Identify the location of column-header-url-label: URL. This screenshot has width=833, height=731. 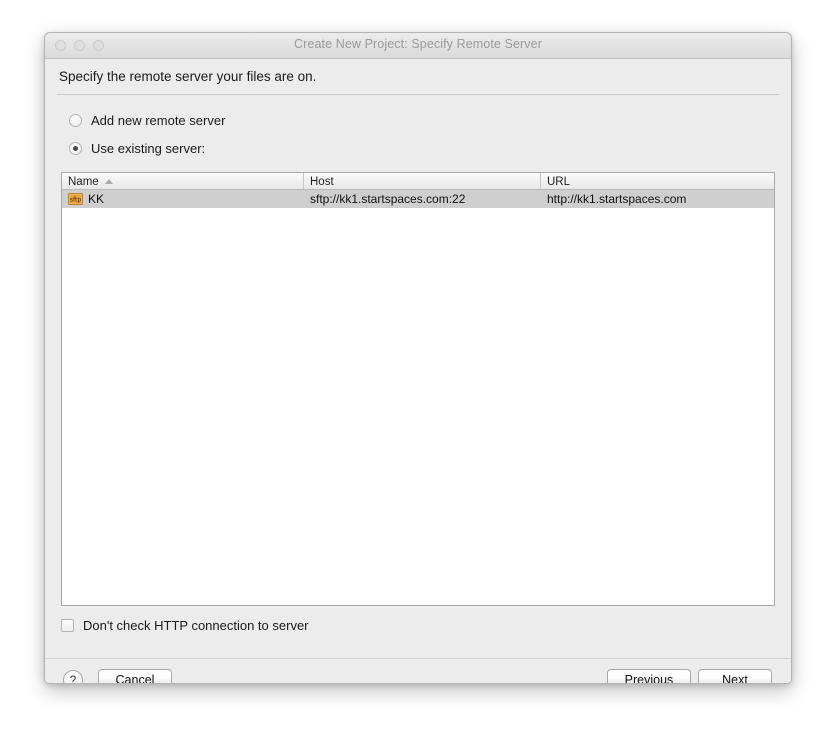
(559, 181).